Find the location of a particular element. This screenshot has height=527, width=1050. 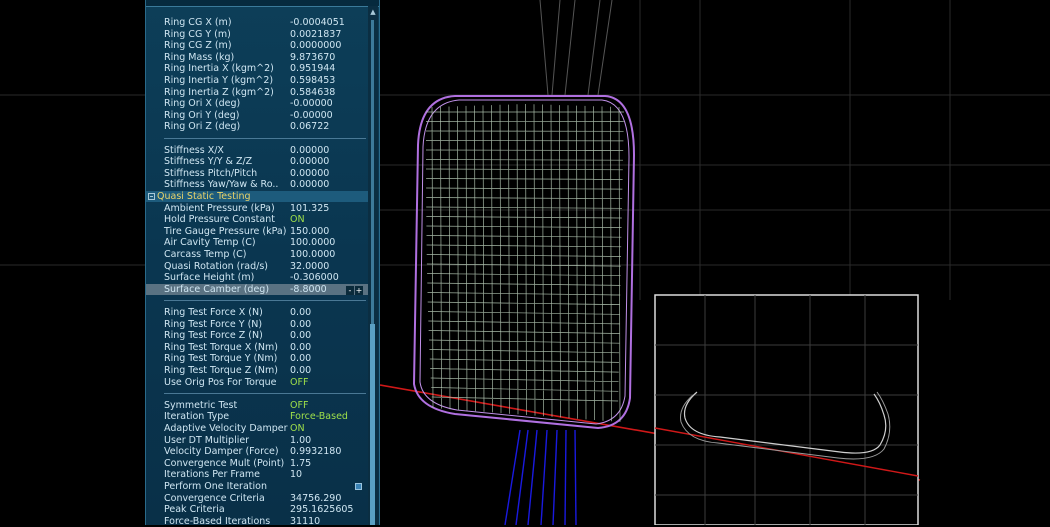

property-value: 101.325 is located at coordinates (309, 209).